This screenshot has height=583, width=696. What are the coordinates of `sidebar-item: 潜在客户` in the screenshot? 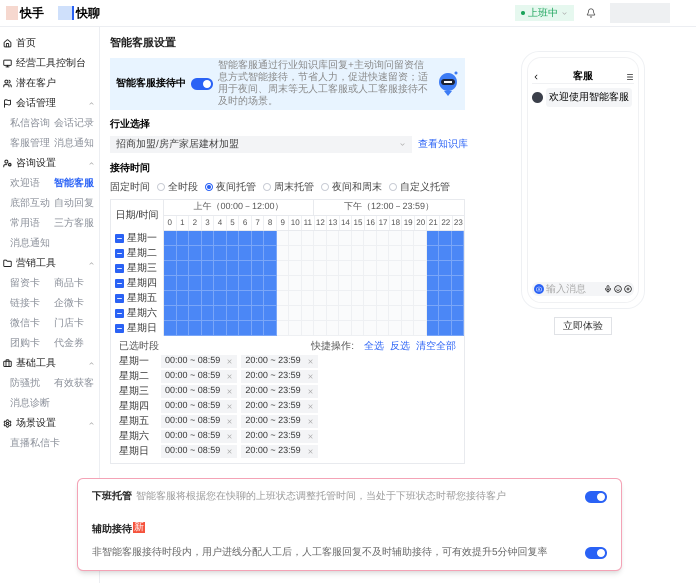 It's located at (49, 83).